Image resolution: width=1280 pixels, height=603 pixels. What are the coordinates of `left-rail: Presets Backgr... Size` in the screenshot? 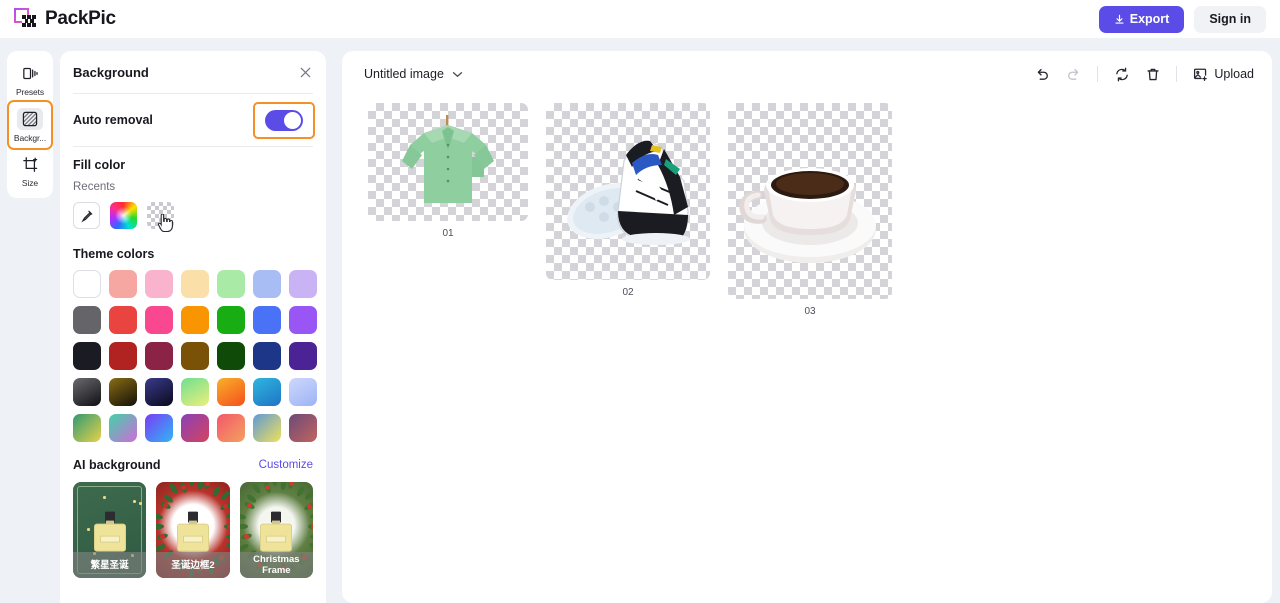 It's located at (30, 124).